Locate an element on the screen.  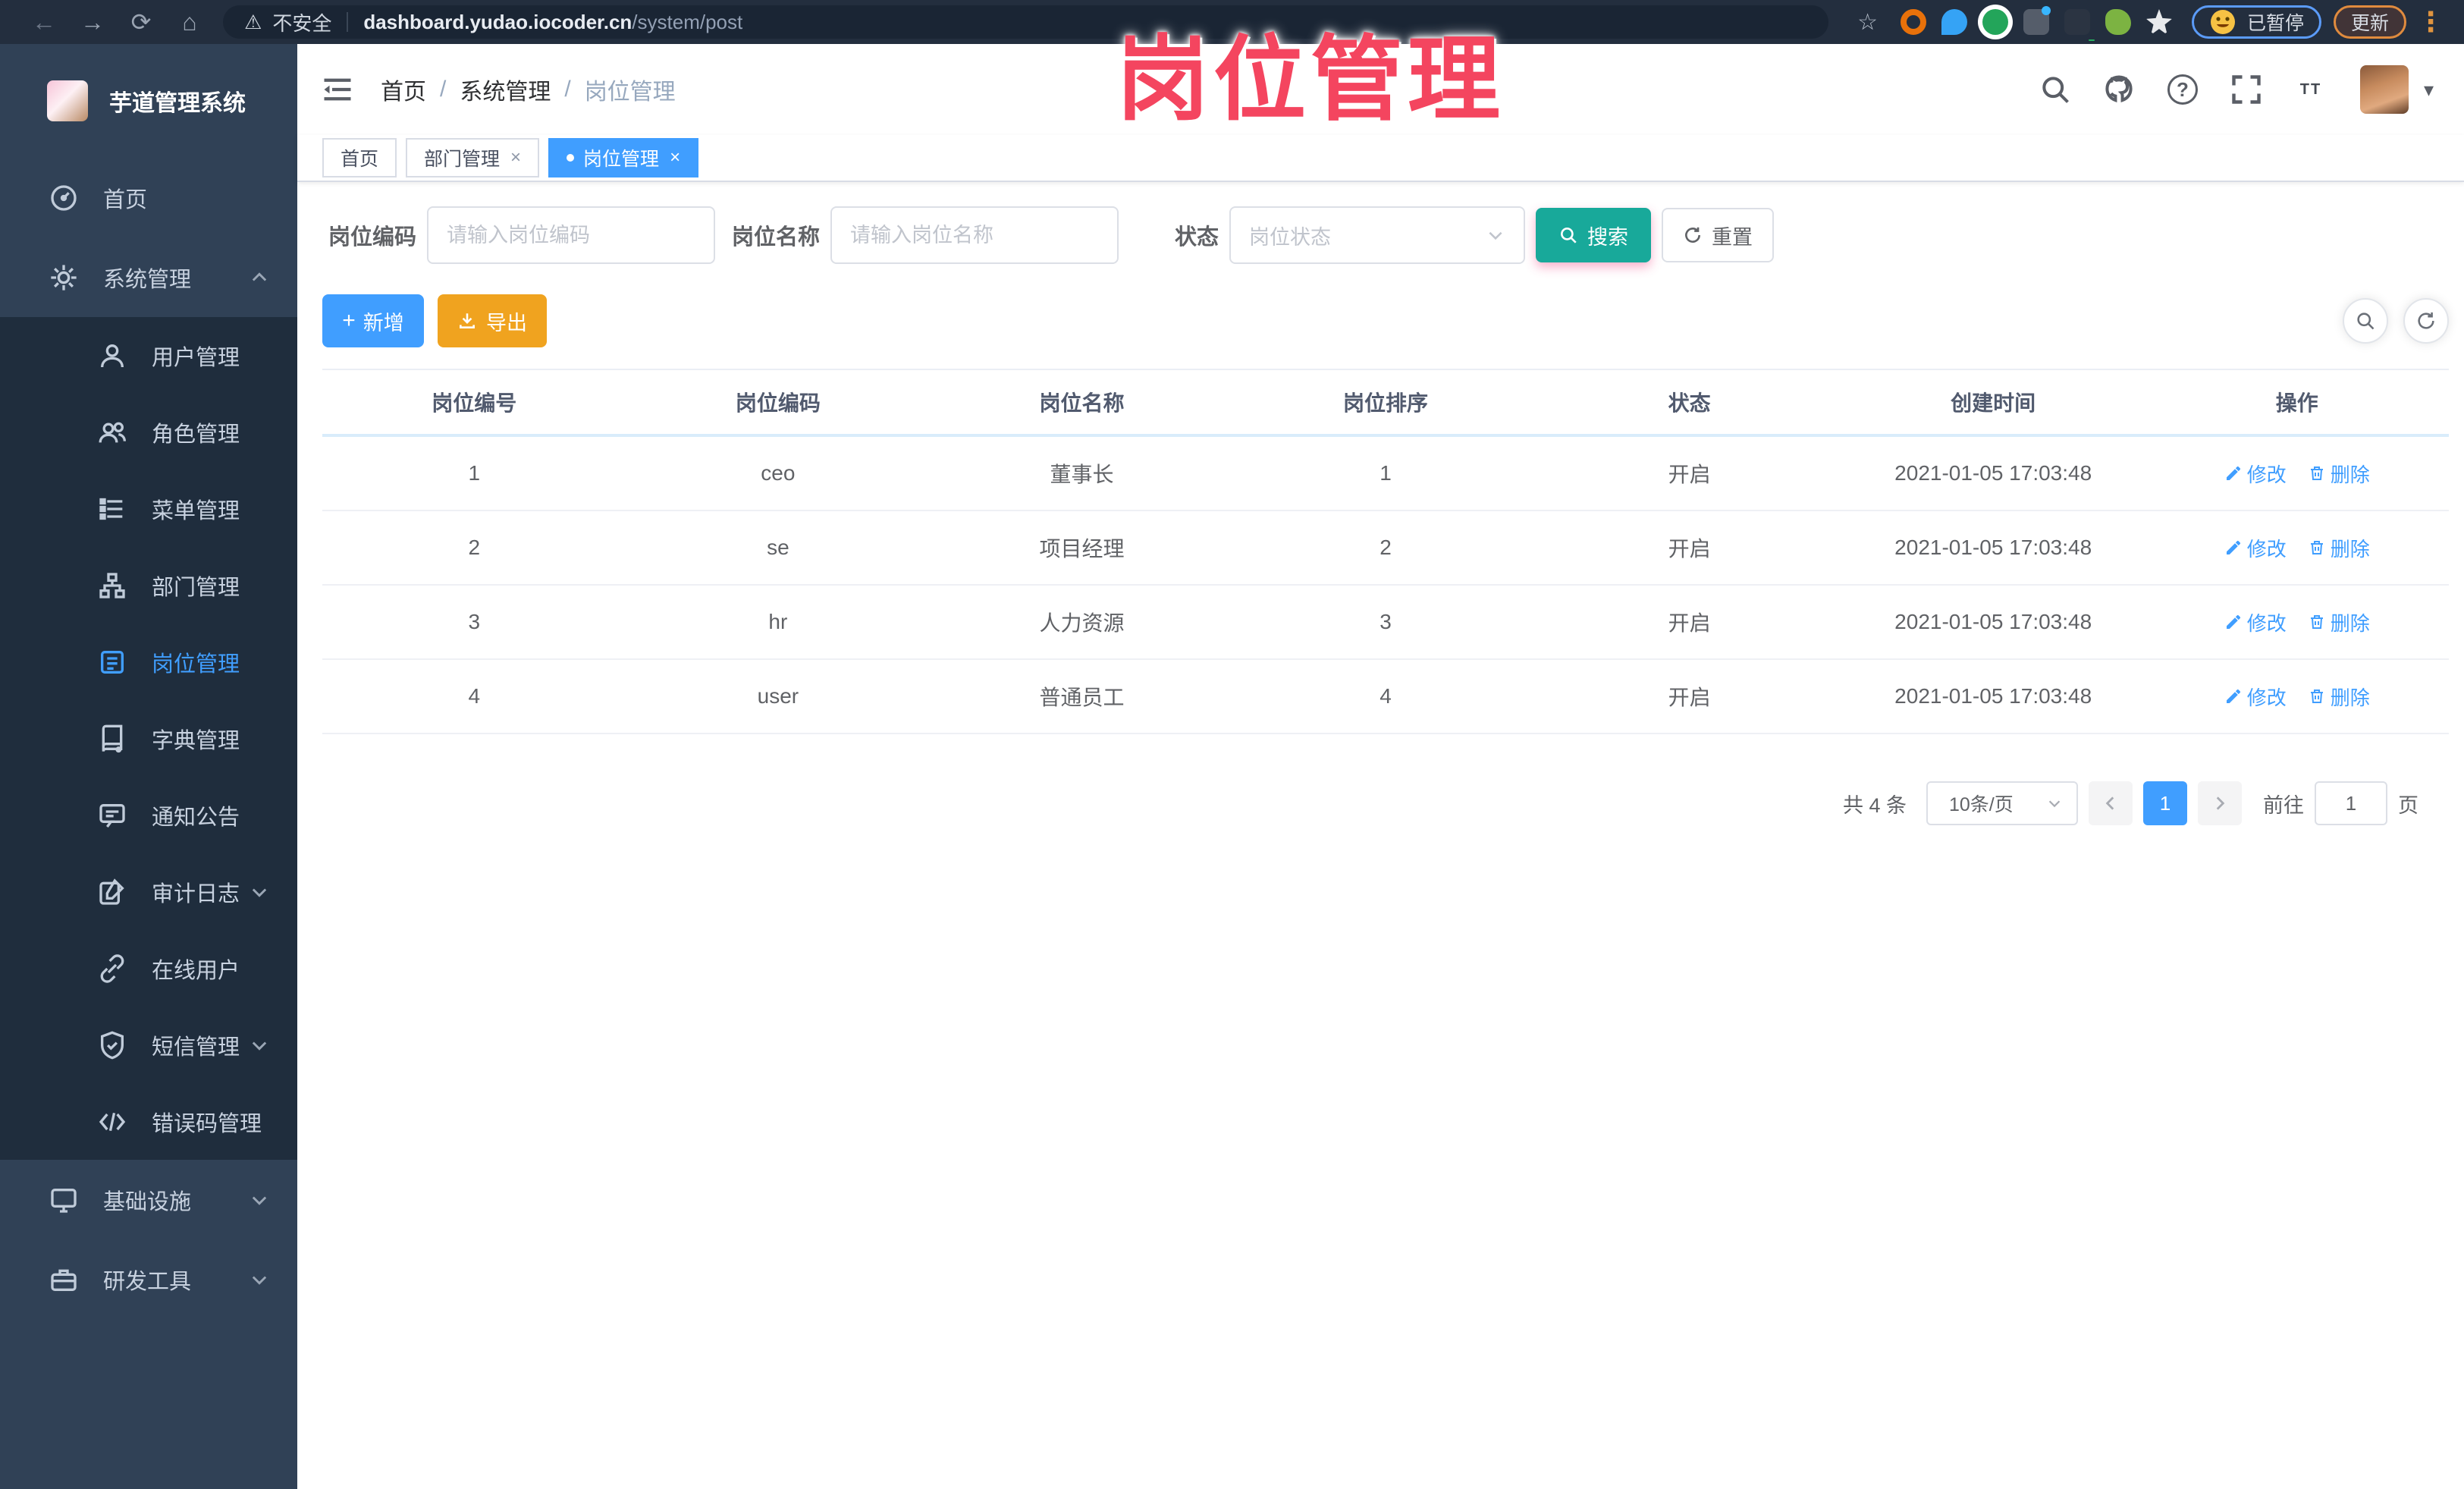
sidebar-item-label: 首页 is located at coordinates (125, 199).